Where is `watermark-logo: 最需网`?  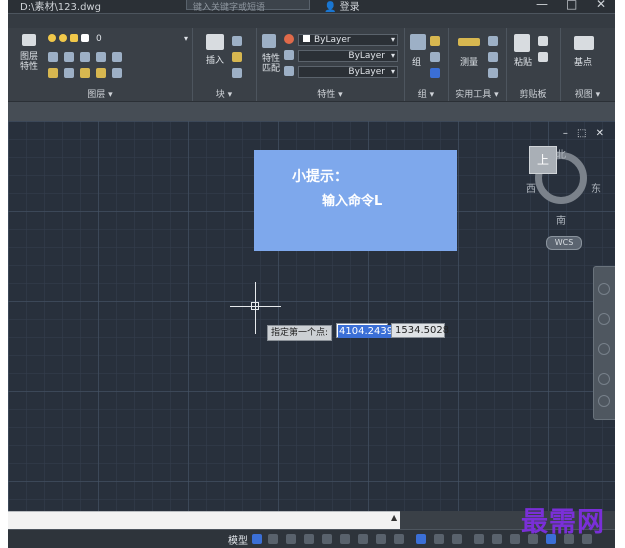 watermark-logo: 最需网 is located at coordinates (563, 522).